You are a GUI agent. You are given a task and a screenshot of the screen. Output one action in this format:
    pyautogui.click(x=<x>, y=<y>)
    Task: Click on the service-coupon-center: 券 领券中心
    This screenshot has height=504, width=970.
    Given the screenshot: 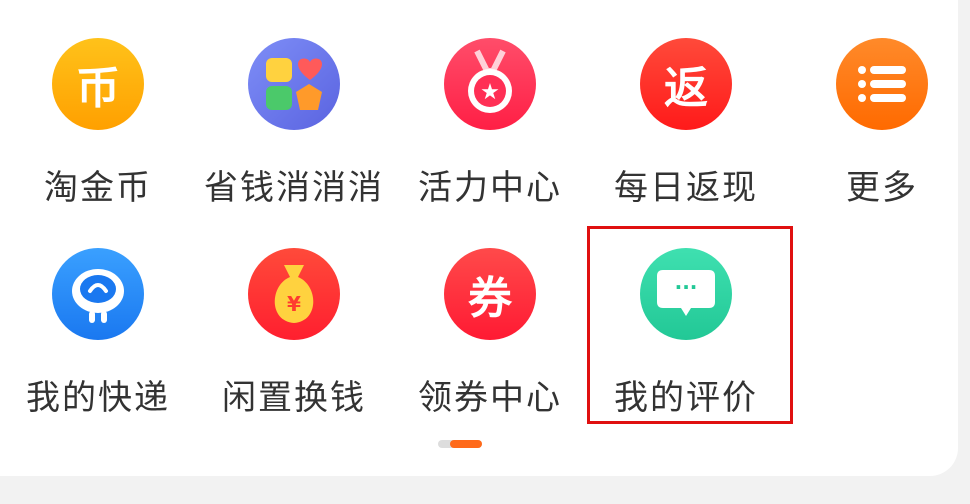 What is the action you would take?
    pyautogui.click(x=490, y=314)
    